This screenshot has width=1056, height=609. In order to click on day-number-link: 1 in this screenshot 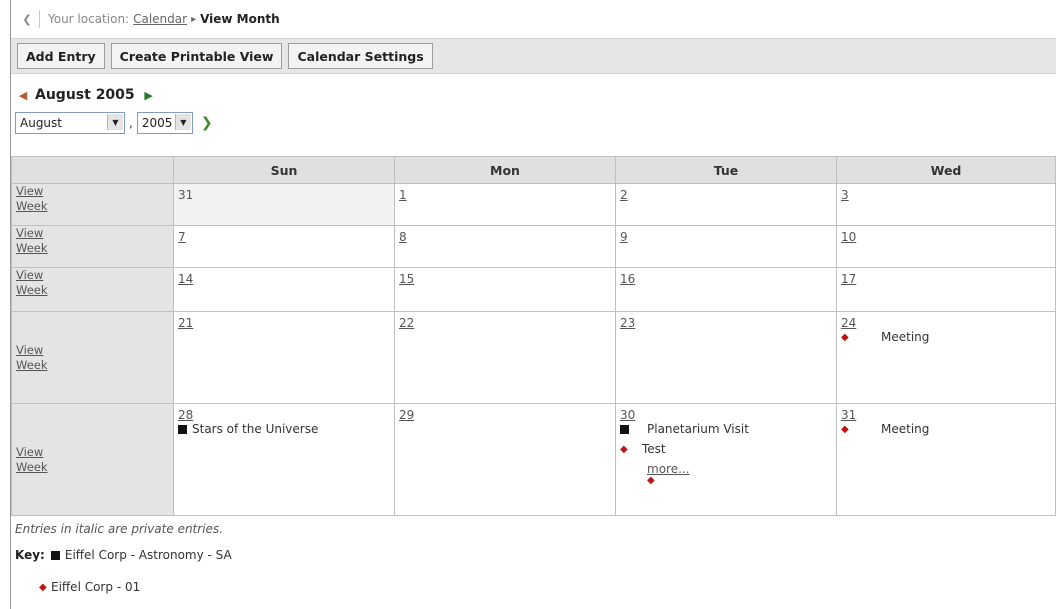, I will do `click(403, 195)`.